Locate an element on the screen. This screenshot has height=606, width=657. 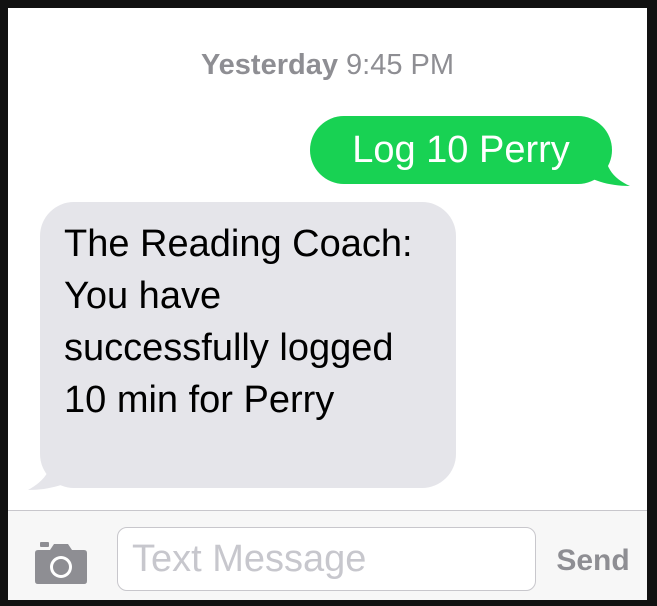
camera-button is located at coordinates (61, 563).